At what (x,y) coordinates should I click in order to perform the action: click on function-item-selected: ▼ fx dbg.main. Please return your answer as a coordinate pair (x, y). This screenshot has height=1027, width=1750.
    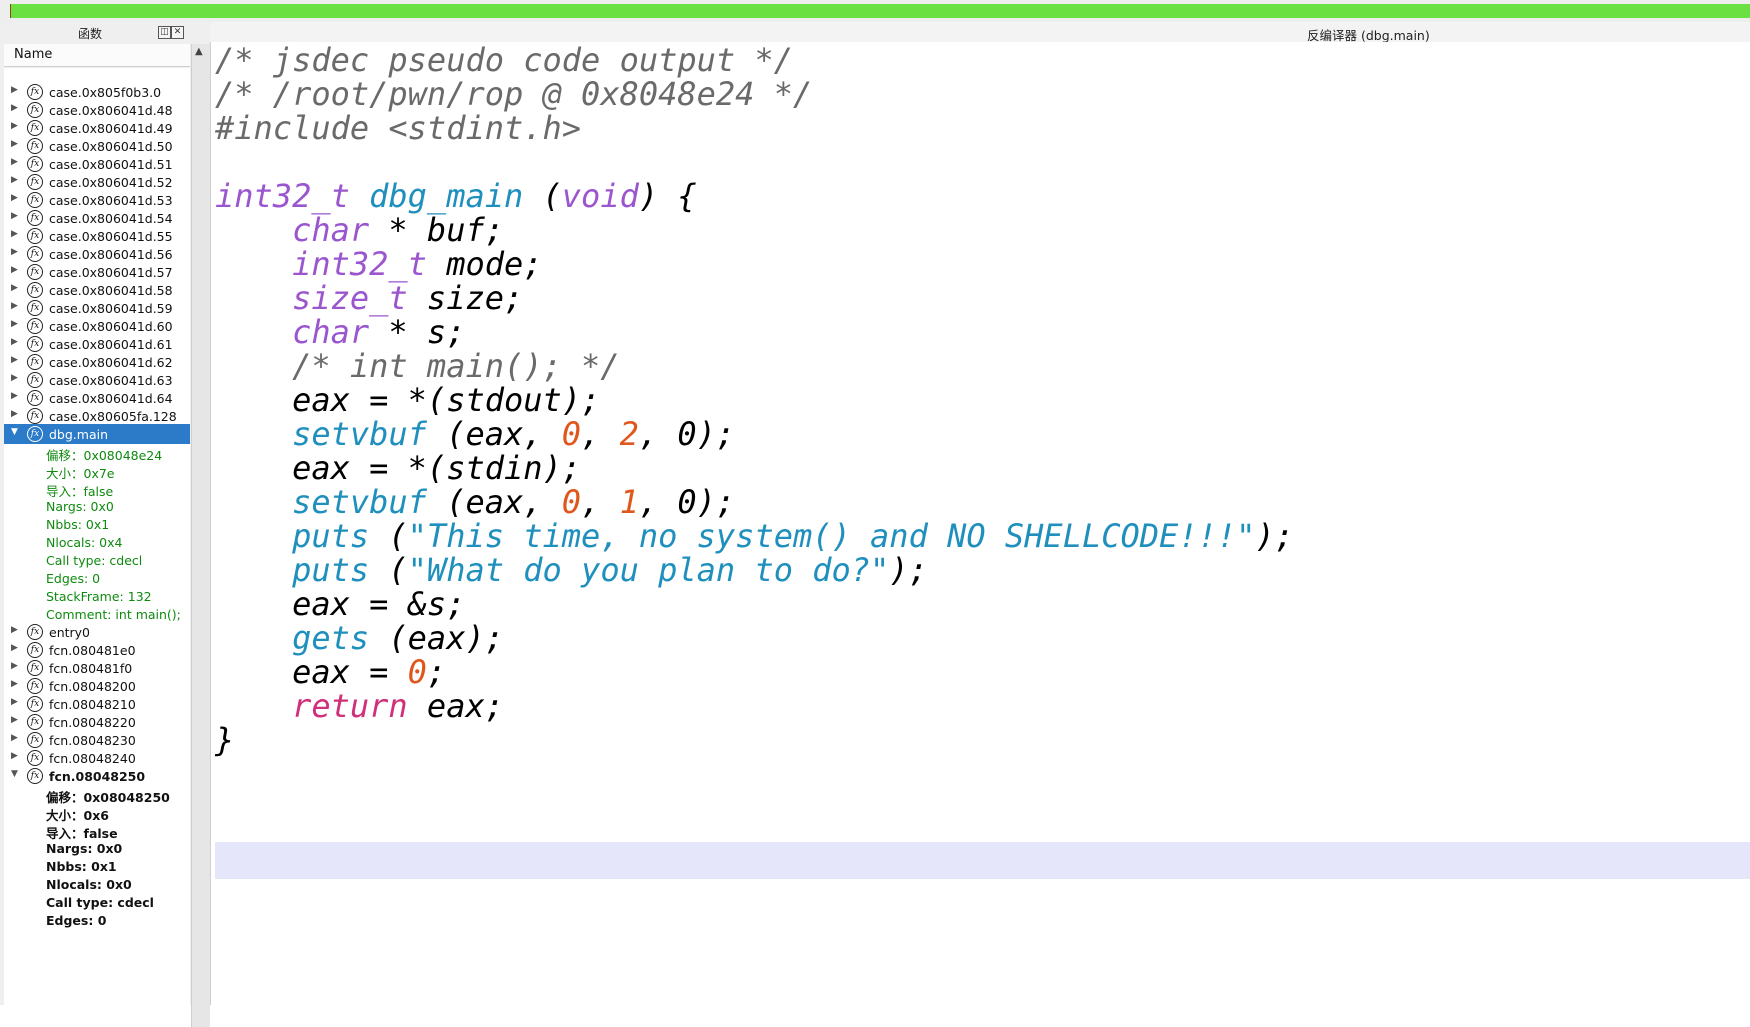
    Looking at the image, I should click on (97, 434).